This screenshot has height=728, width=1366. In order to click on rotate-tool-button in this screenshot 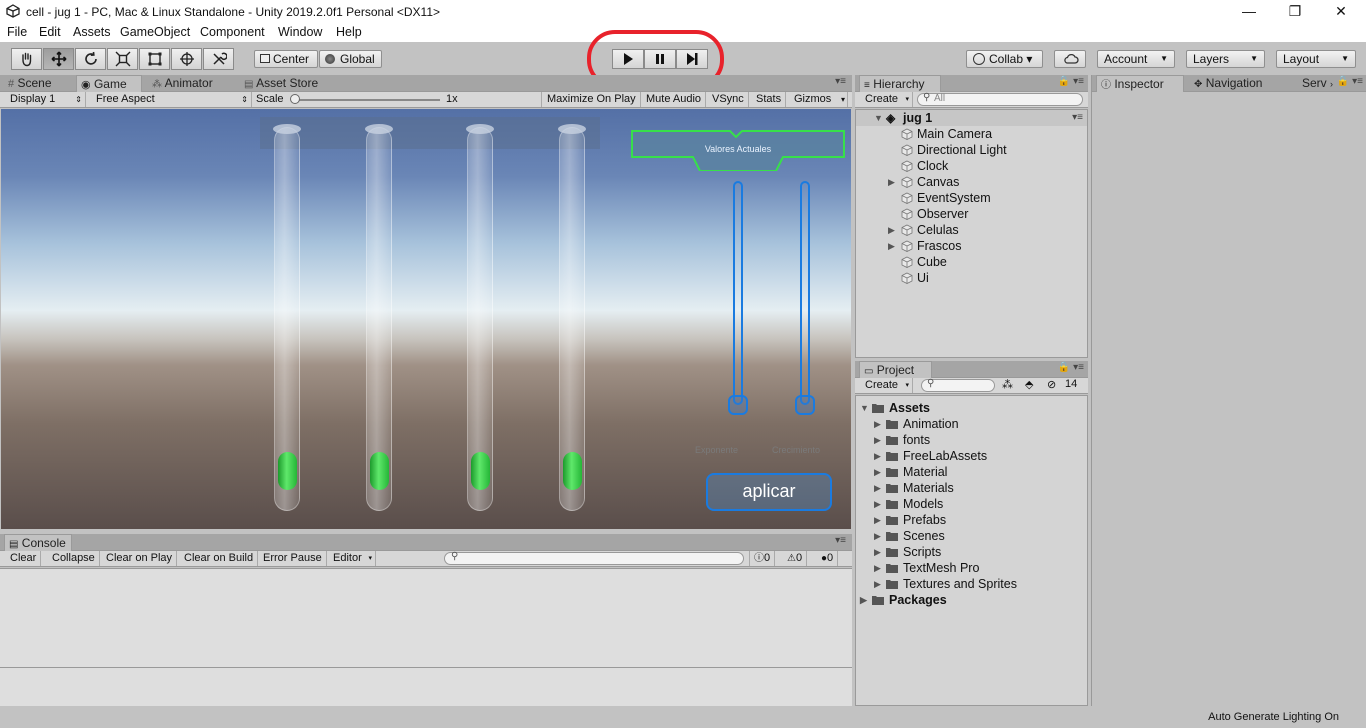, I will do `click(90, 59)`.